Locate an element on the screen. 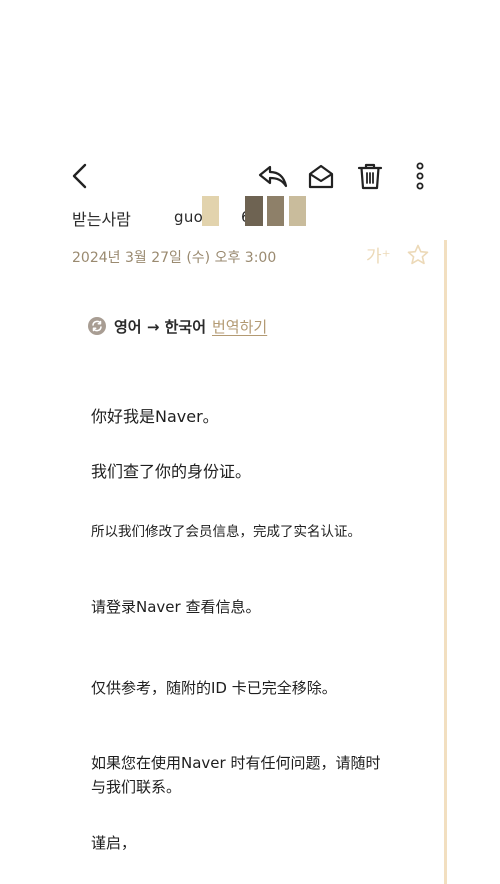 This screenshot has height=884, width=500. mark-unread-button is located at coordinates (321, 176).